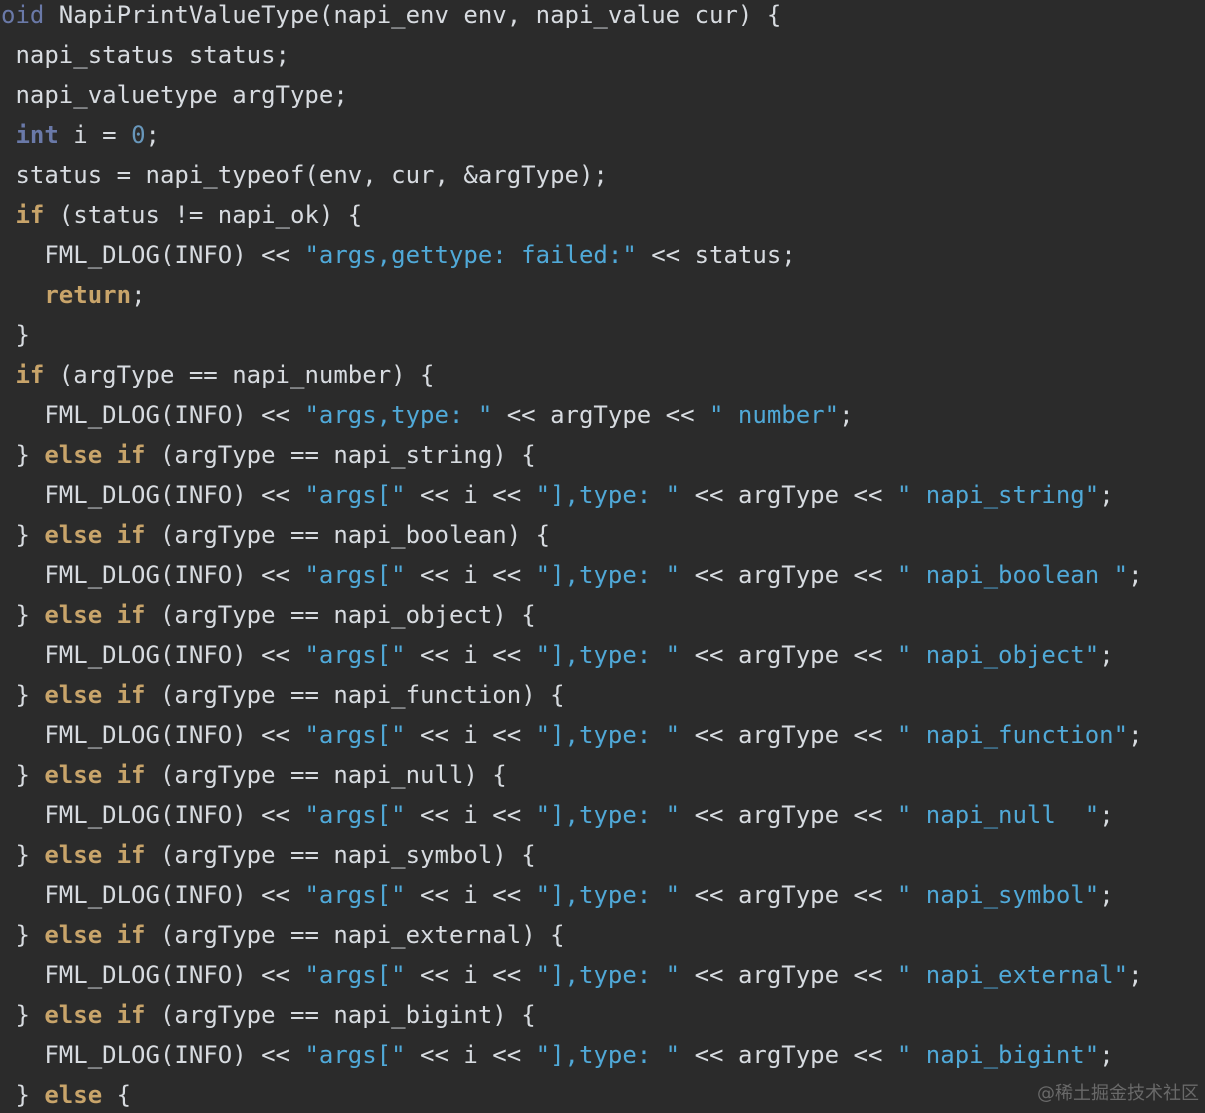  What do you see at coordinates (355, 695) in the screenshot?
I see `code-token: (argType == napi_function) {` at bounding box center [355, 695].